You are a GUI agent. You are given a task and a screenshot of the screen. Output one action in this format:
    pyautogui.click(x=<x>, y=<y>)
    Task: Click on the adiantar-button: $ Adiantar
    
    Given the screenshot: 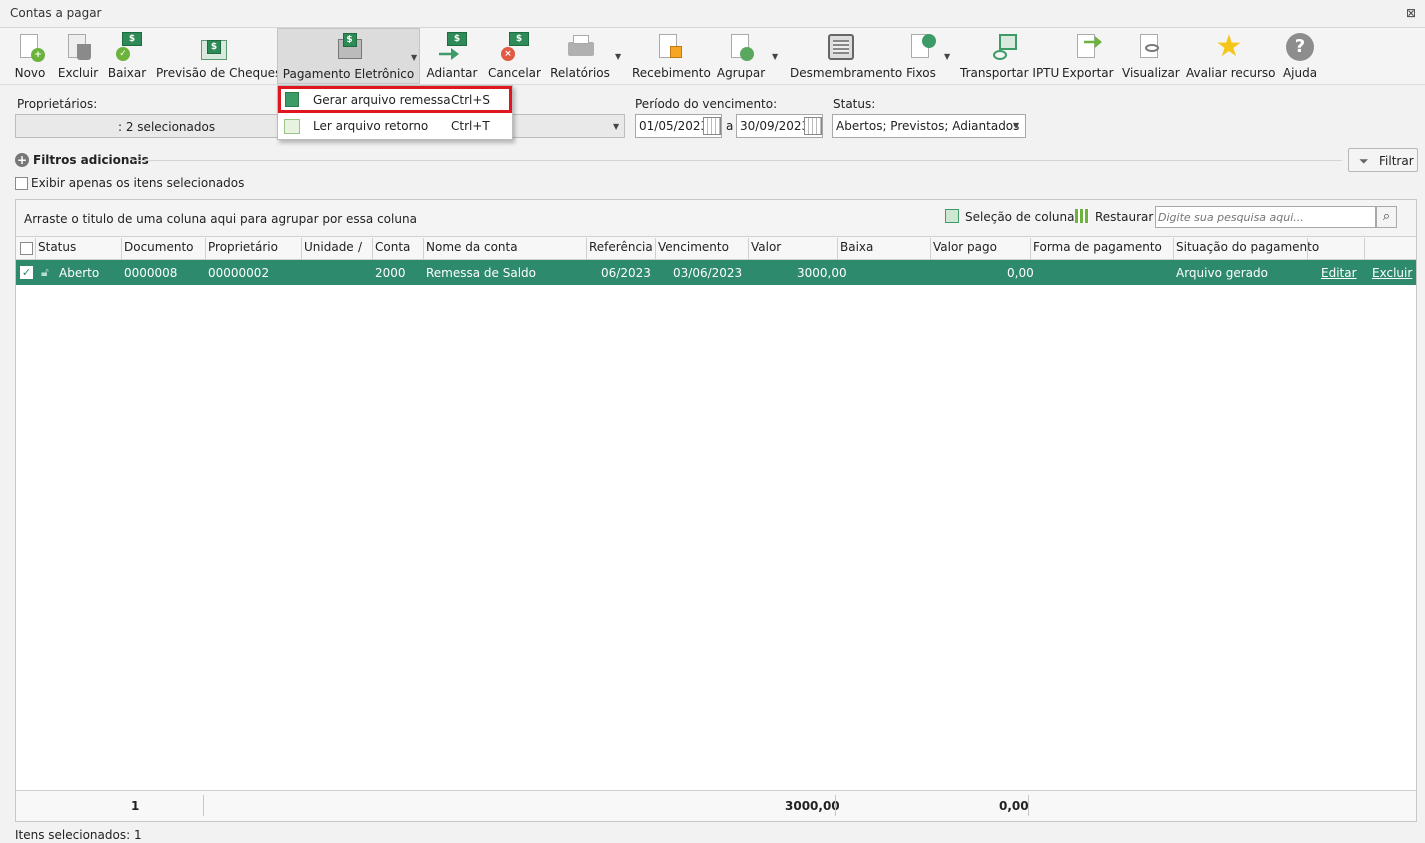 What is the action you would take?
    pyautogui.click(x=452, y=56)
    